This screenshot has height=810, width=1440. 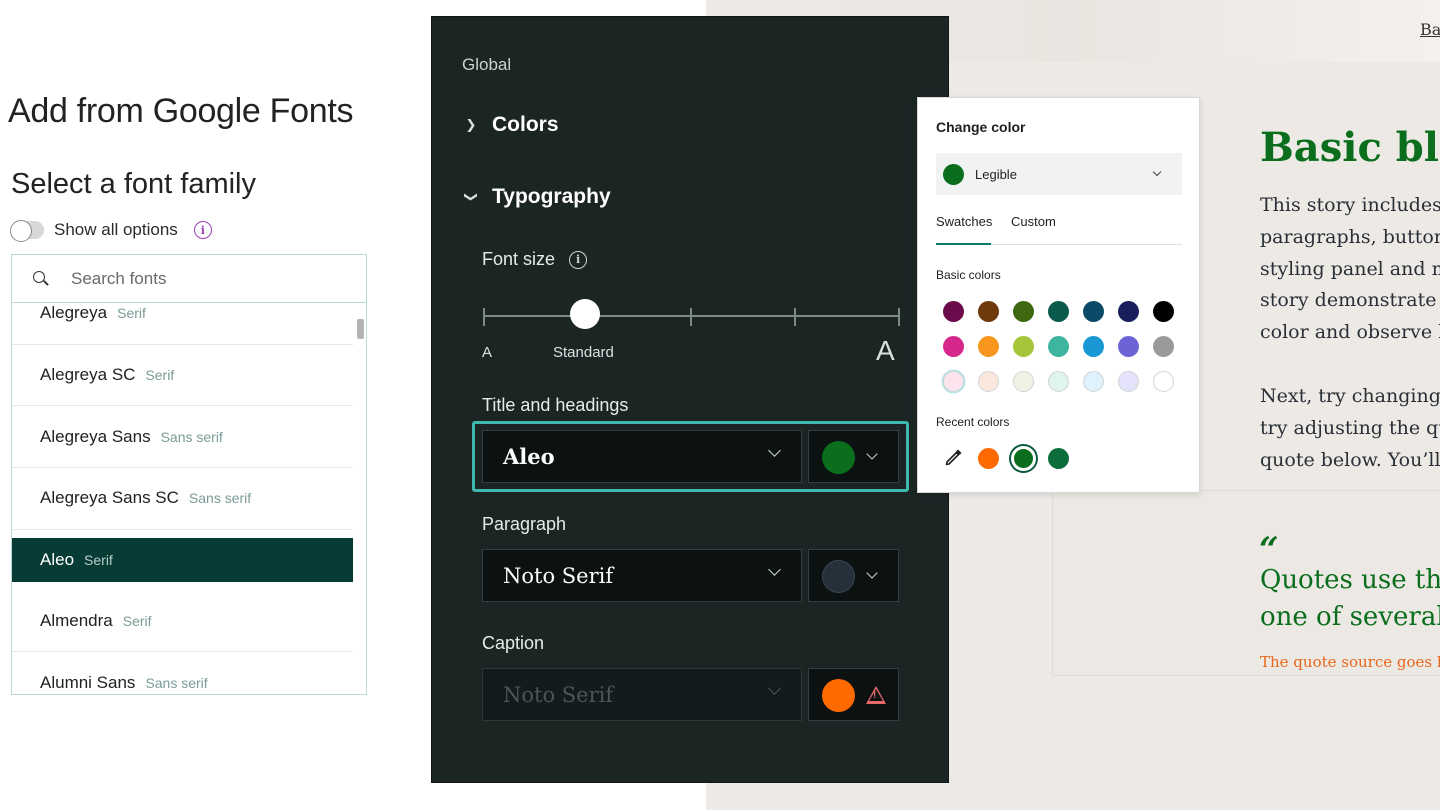 What do you see at coordinates (182, 622) in the screenshot?
I see `font-item-almendra: Almendra Serif` at bounding box center [182, 622].